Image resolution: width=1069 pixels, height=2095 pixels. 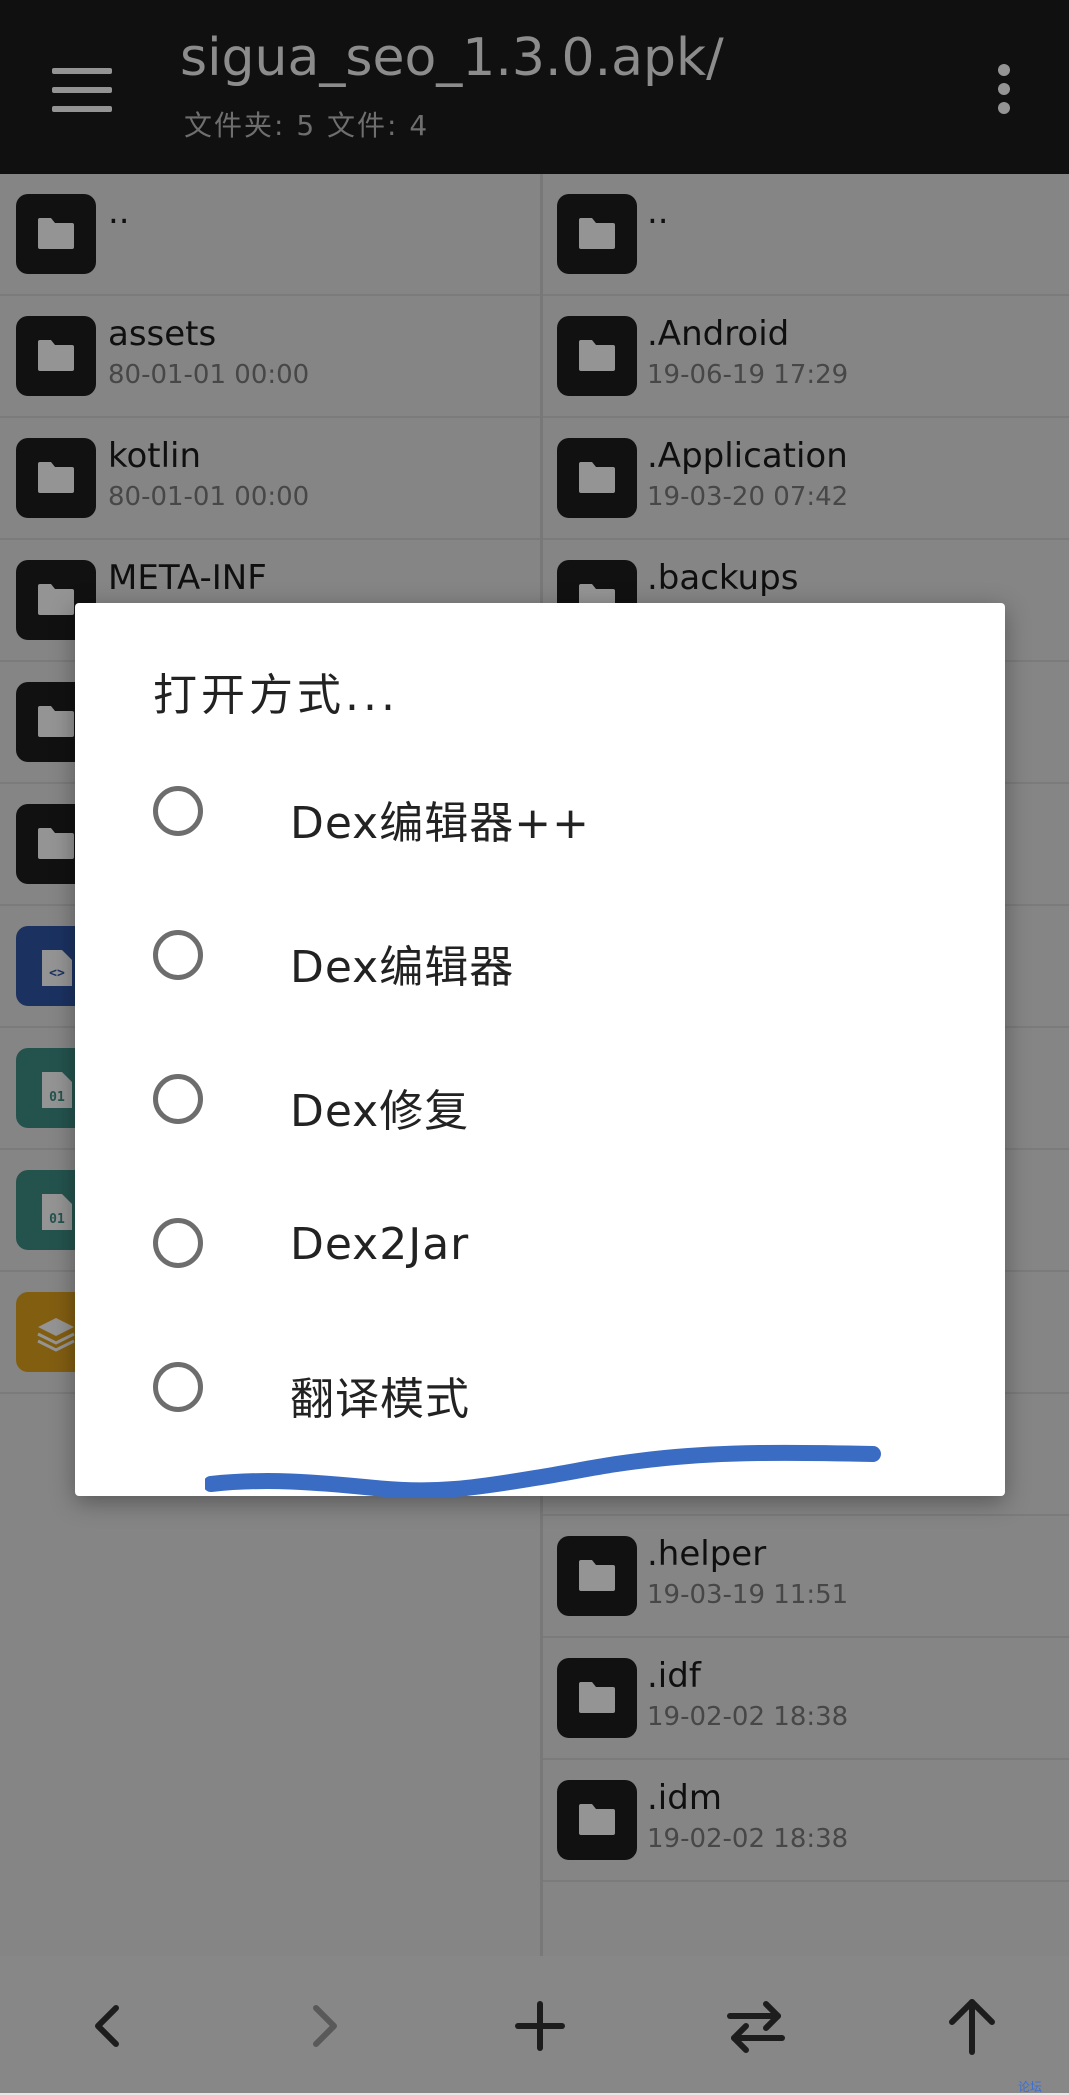 I want to click on blue-scribble-annotation, so click(x=543, y=1471).